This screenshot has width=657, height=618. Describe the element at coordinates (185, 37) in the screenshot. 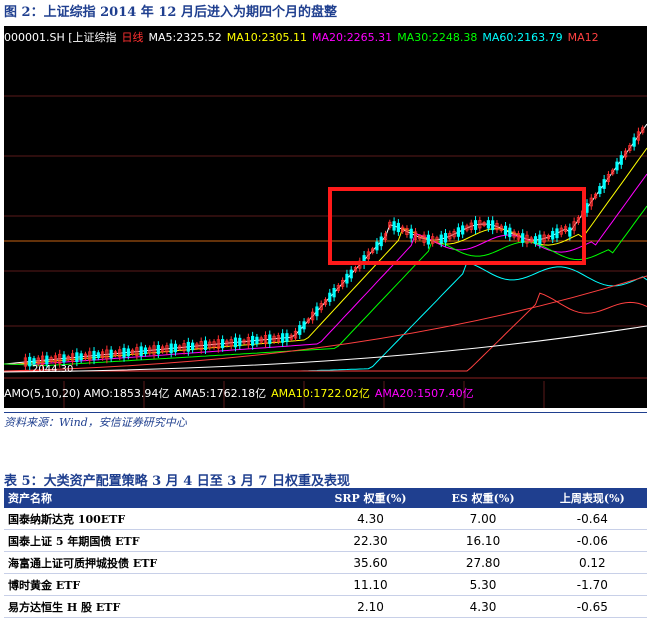

I see `ma5-label: MA5:2325.52` at that location.